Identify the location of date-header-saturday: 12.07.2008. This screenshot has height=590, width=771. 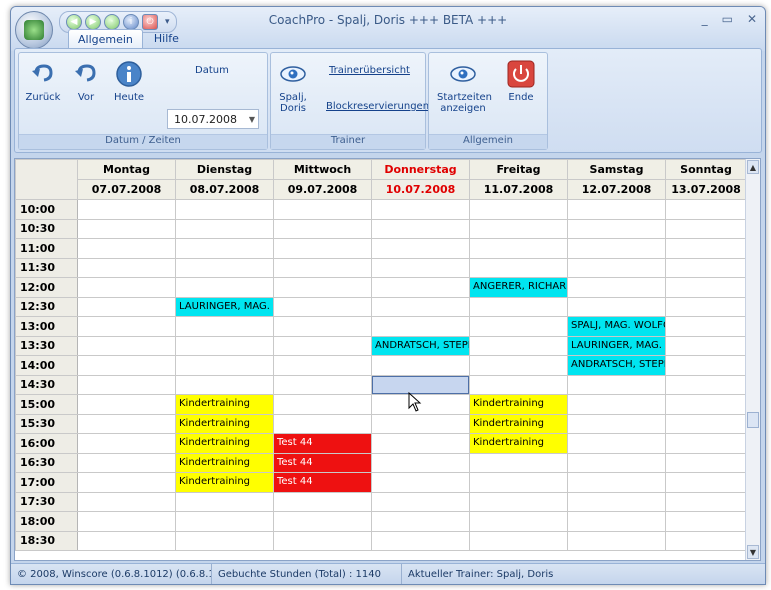
(616, 189).